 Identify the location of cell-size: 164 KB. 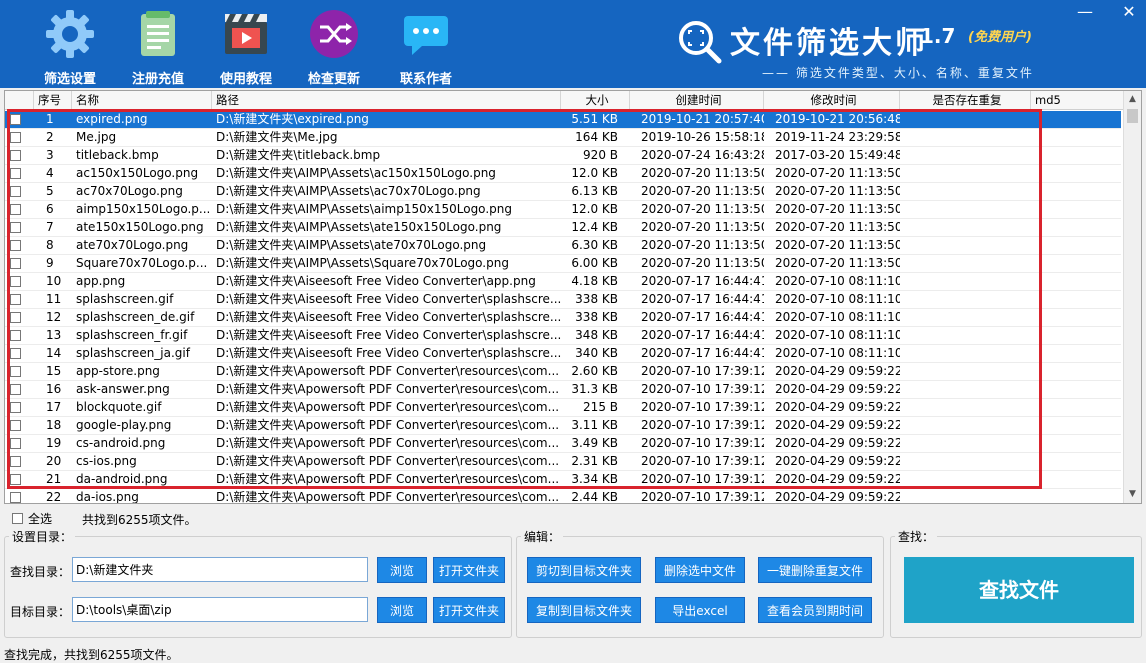
(596, 137).